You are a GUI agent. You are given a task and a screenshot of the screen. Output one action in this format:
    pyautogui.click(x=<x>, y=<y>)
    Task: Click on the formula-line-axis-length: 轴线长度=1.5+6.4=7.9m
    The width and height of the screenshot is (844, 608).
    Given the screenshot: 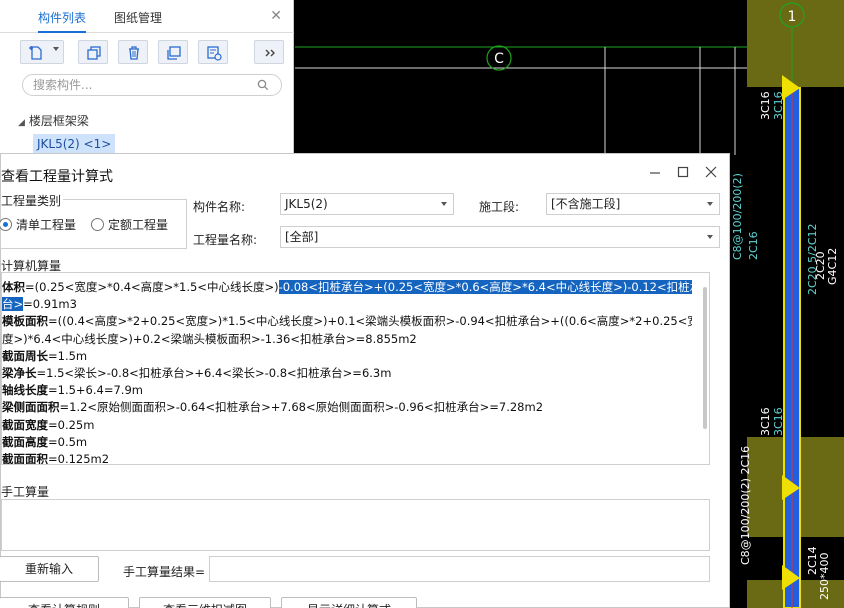 What is the action you would take?
    pyautogui.click(x=347, y=390)
    